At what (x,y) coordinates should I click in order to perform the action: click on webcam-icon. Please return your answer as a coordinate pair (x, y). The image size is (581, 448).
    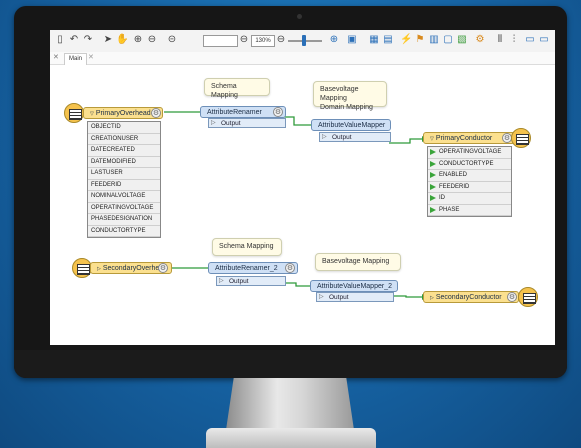
    Looking at the image, I should click on (299, 16).